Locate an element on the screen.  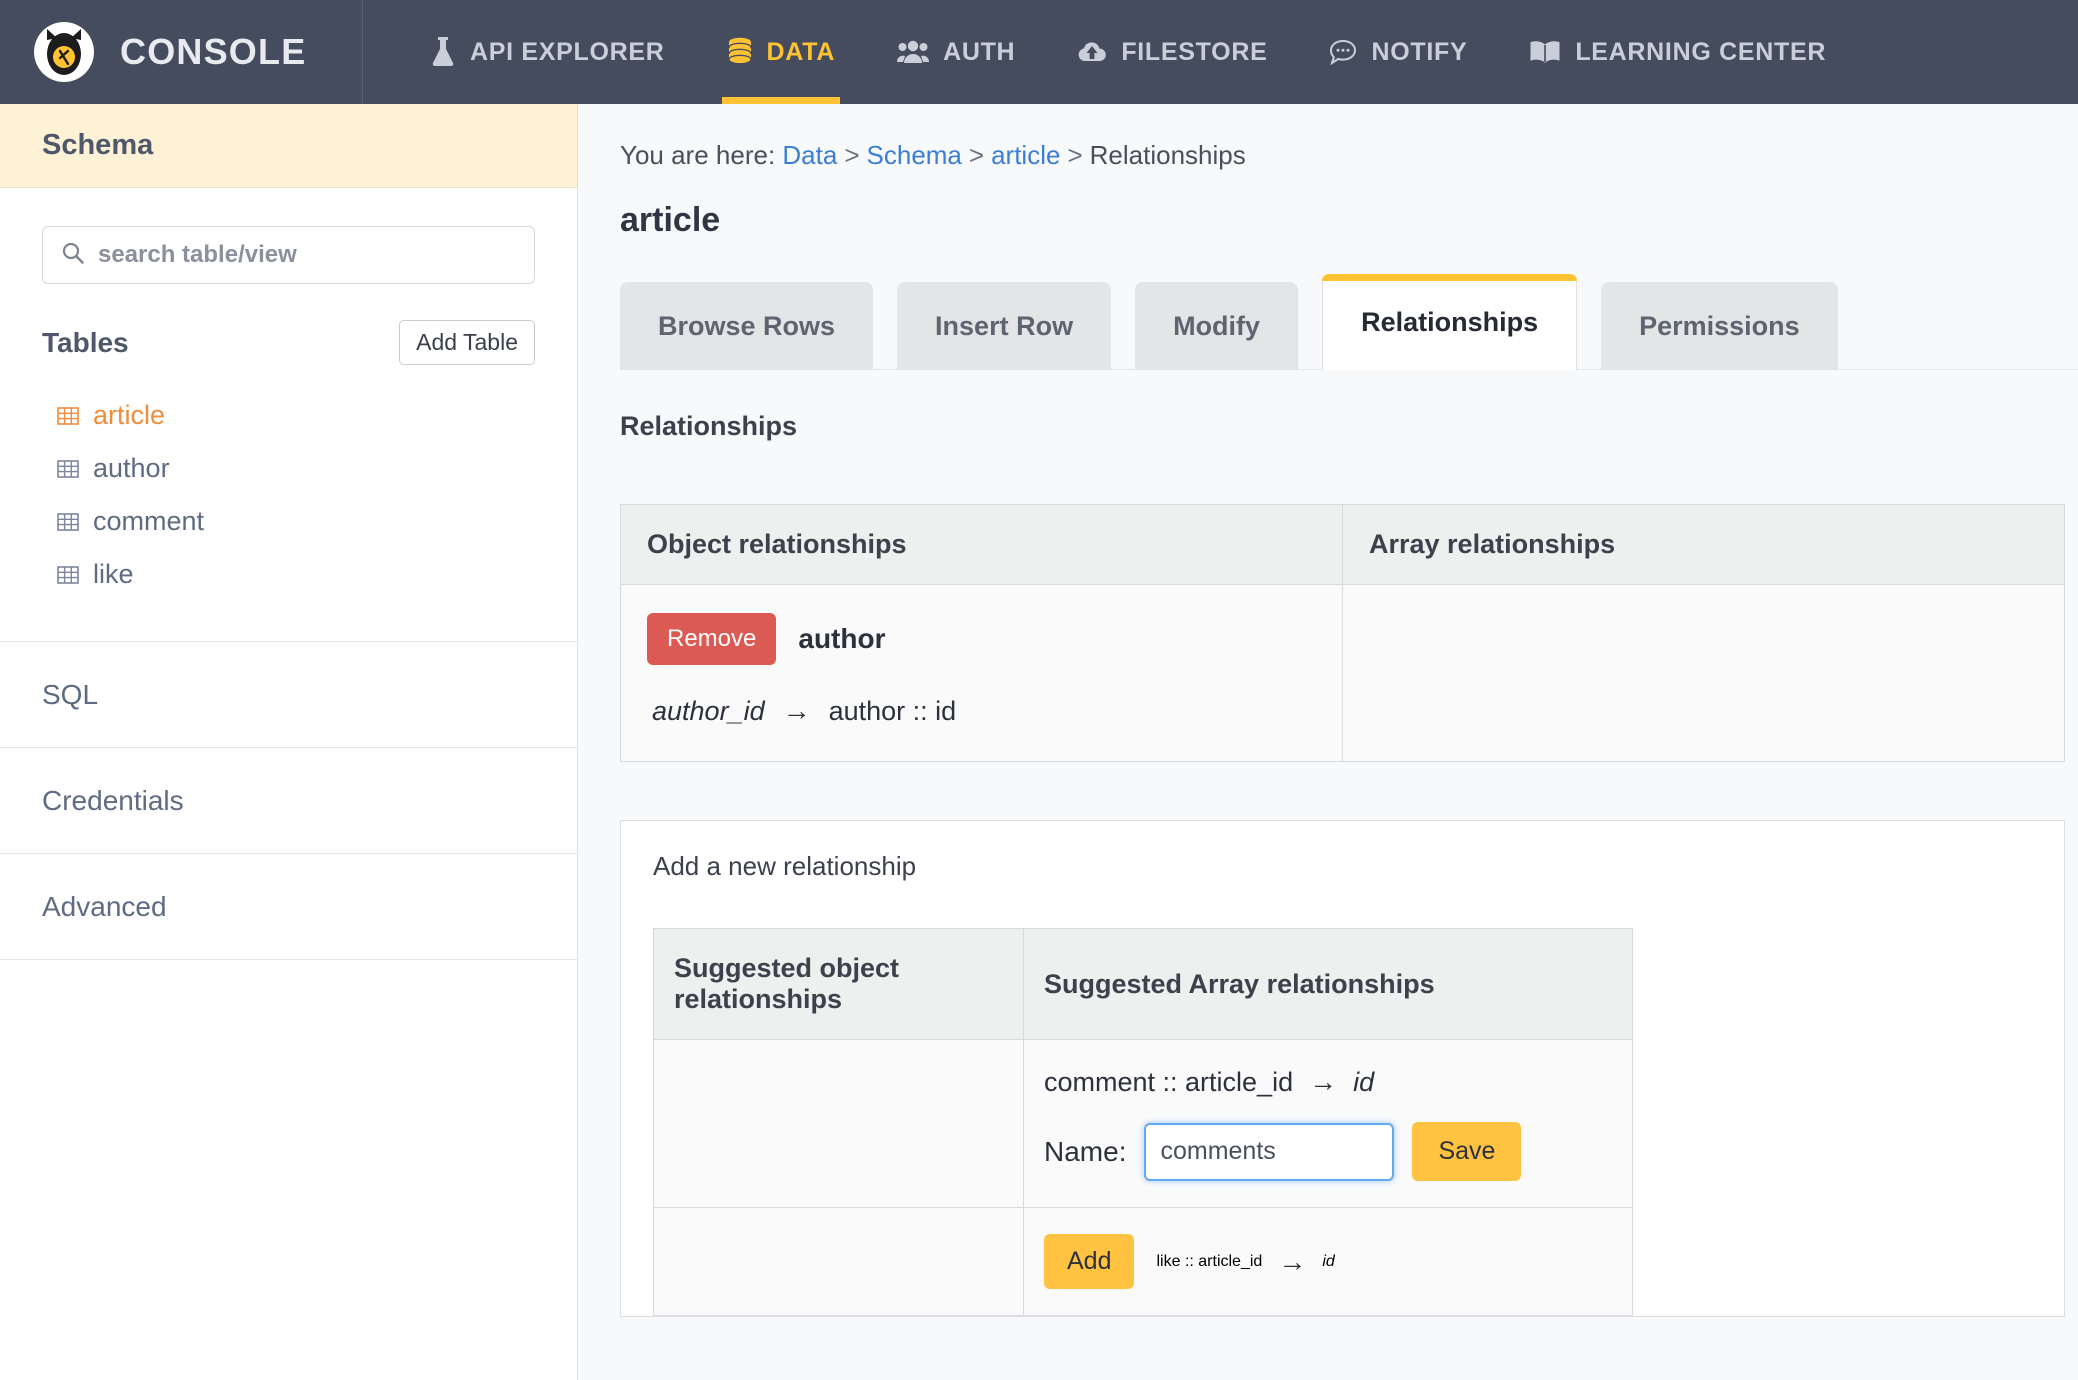
tab-relationships: Relationships is located at coordinates (1450, 322).